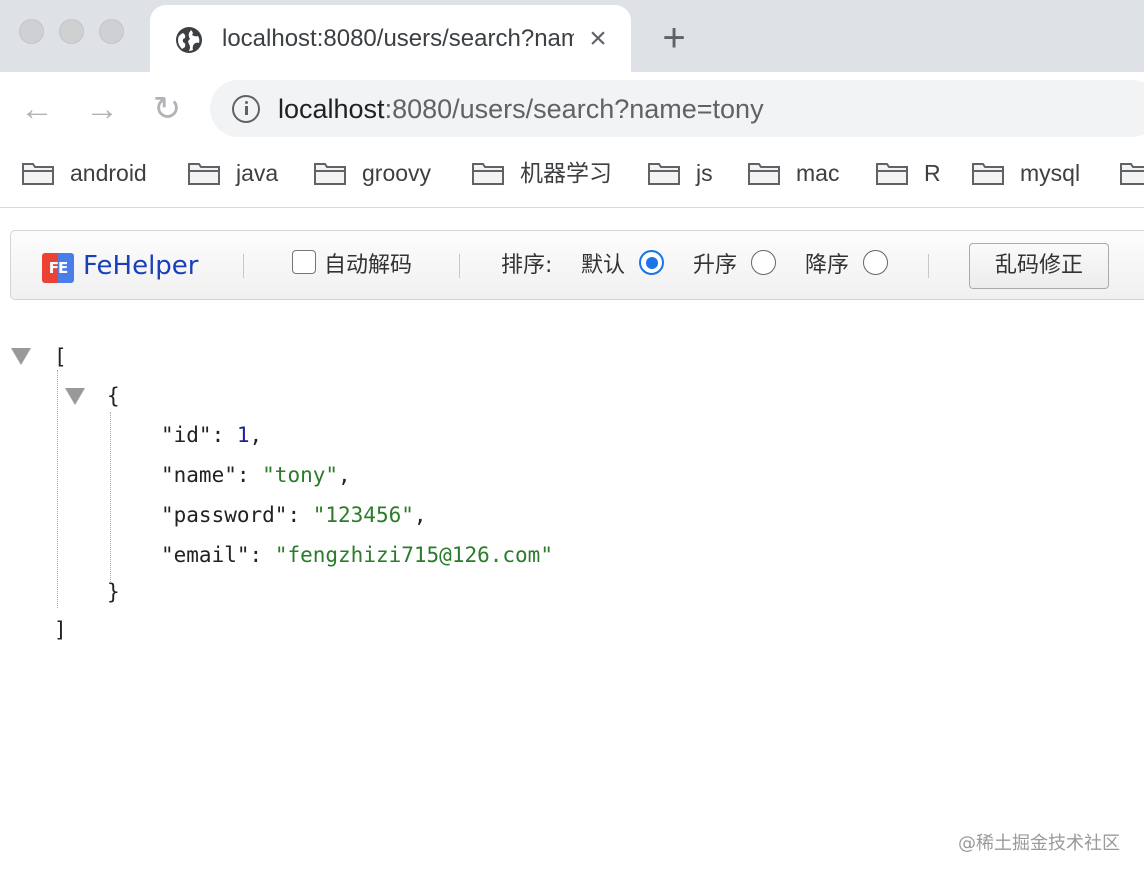 The image size is (1144, 878). What do you see at coordinates (57, 489) in the screenshot?
I see `array-guide-line` at bounding box center [57, 489].